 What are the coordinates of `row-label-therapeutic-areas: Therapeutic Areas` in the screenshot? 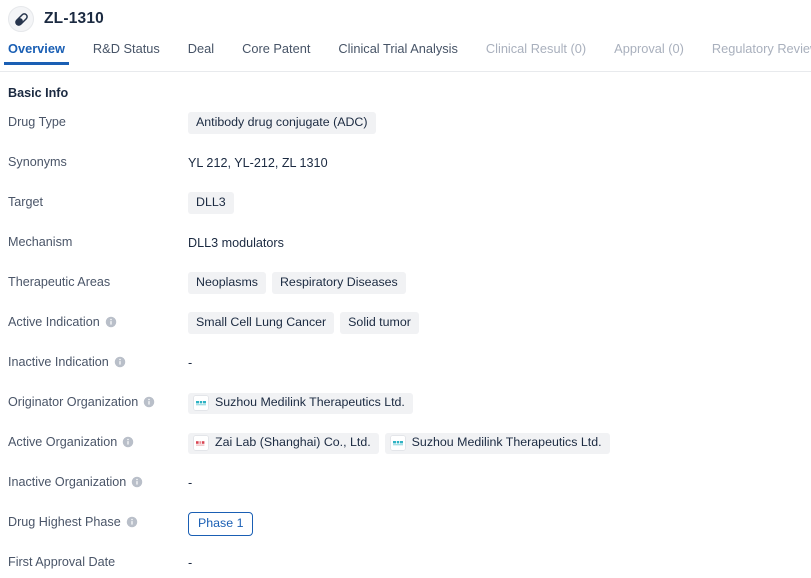 It's located at (98, 280).